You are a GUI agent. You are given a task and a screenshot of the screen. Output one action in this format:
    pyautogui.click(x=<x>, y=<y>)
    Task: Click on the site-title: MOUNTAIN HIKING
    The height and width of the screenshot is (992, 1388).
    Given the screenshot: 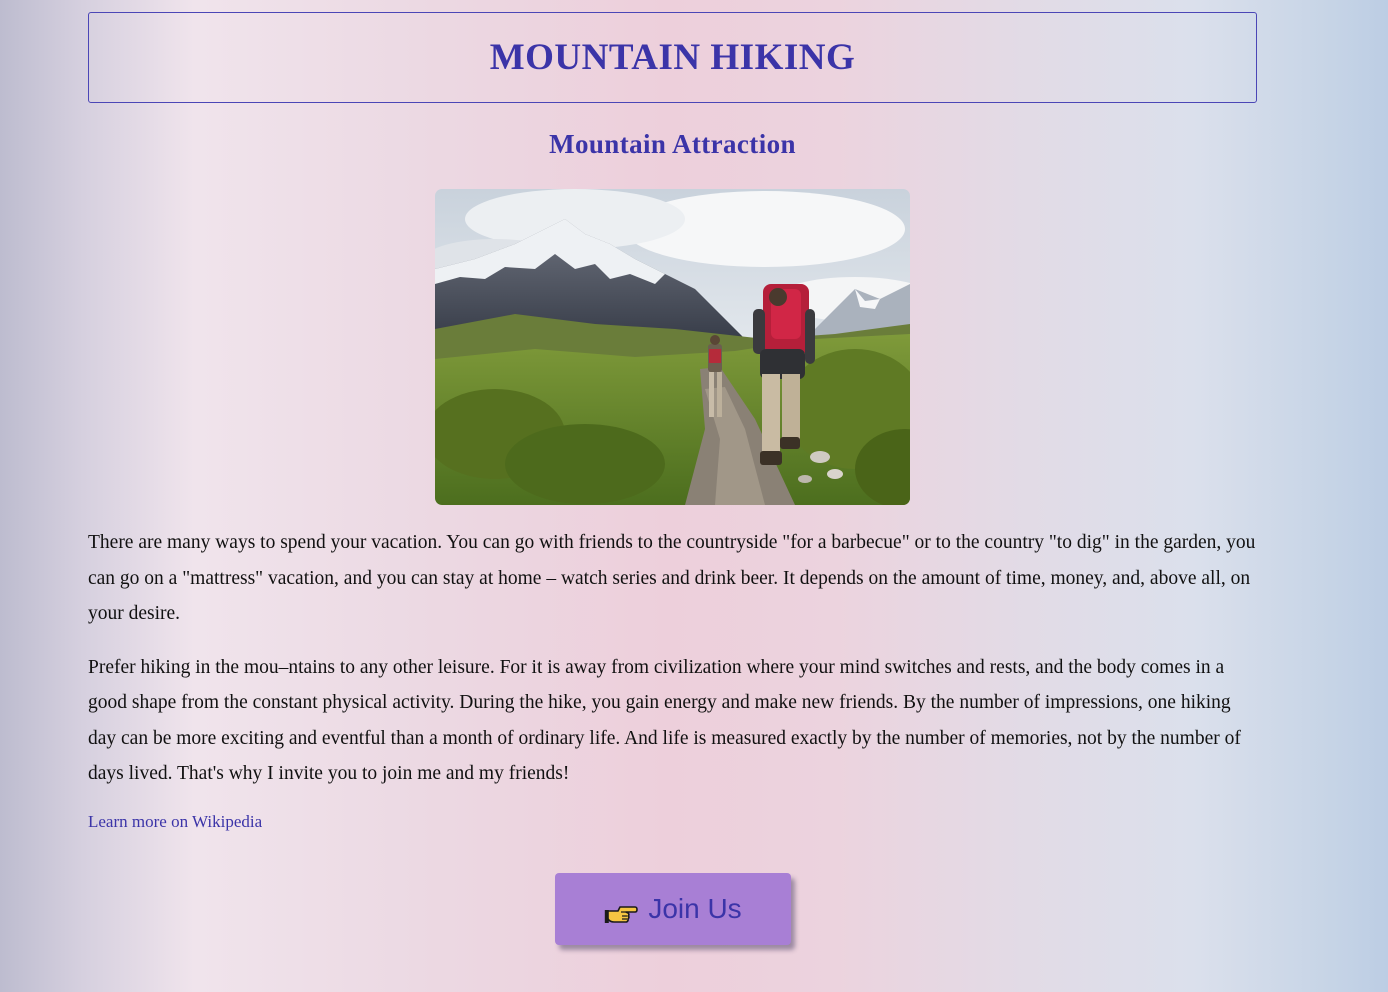 What is the action you would take?
    pyautogui.click(x=672, y=57)
    